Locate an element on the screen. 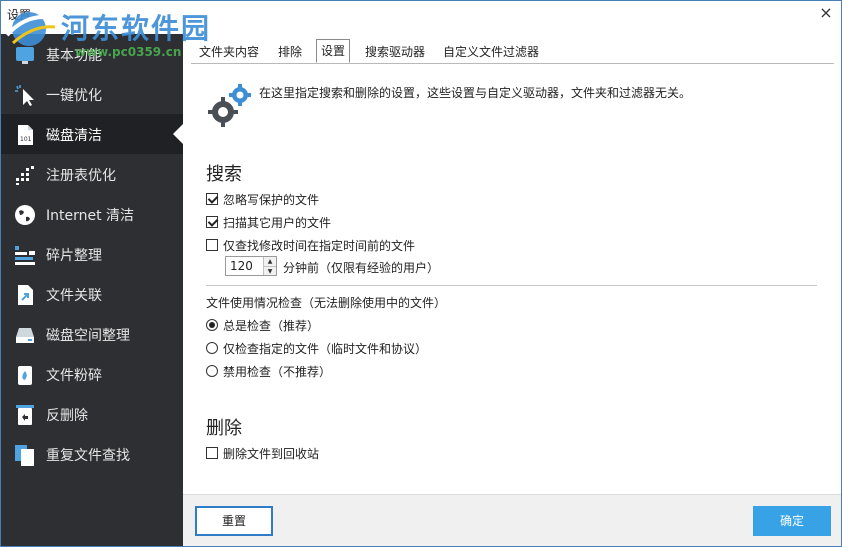 This screenshot has height=547, width=842. dialog-footer: 重置 确定 is located at coordinates (512, 520).